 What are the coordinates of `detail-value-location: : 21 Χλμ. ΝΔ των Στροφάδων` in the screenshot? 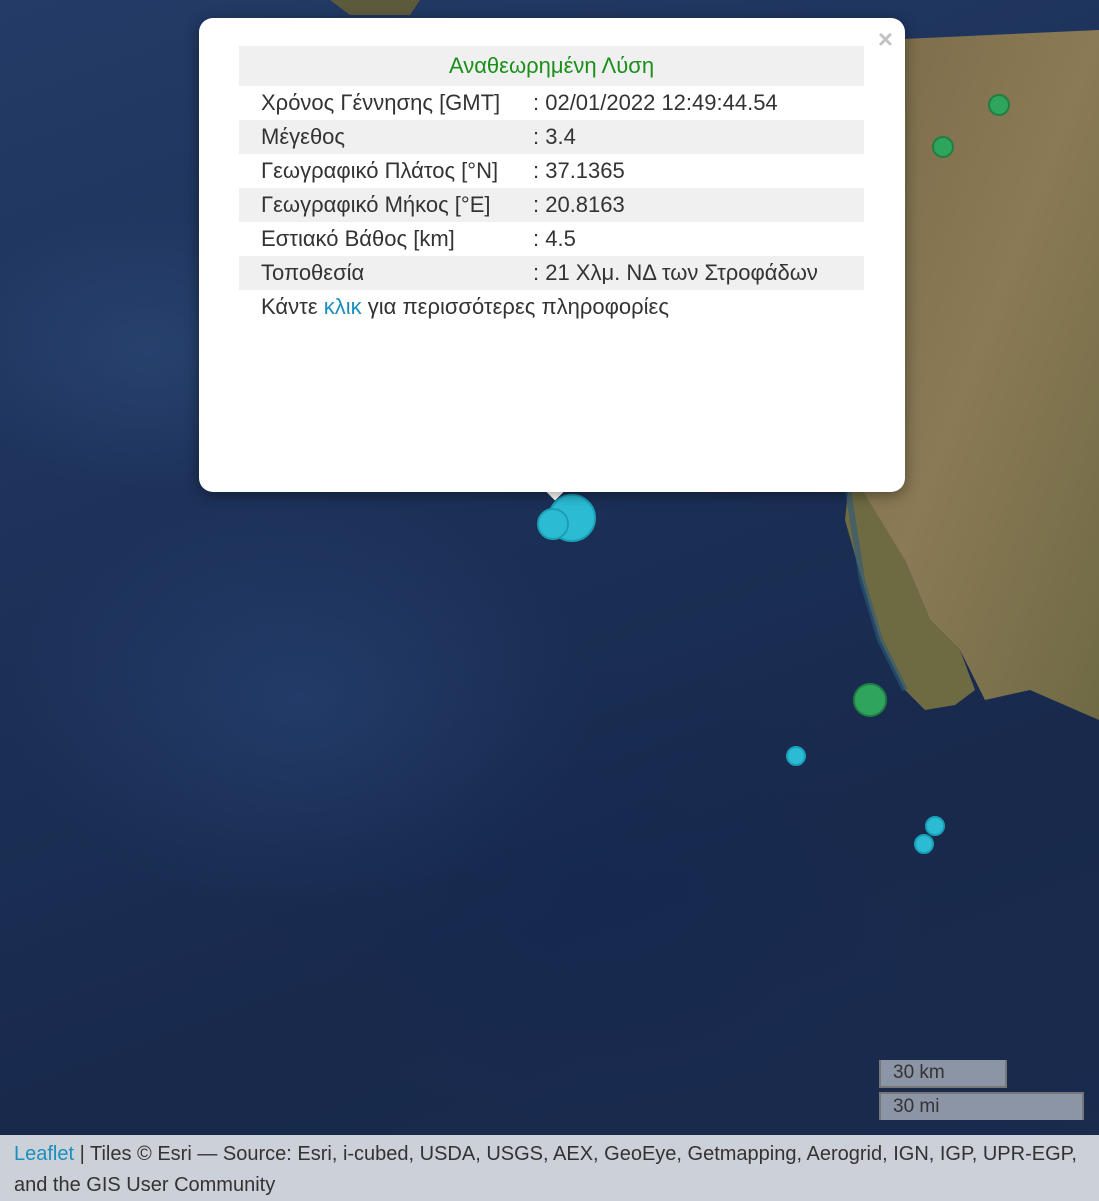 It's located at (695, 273).